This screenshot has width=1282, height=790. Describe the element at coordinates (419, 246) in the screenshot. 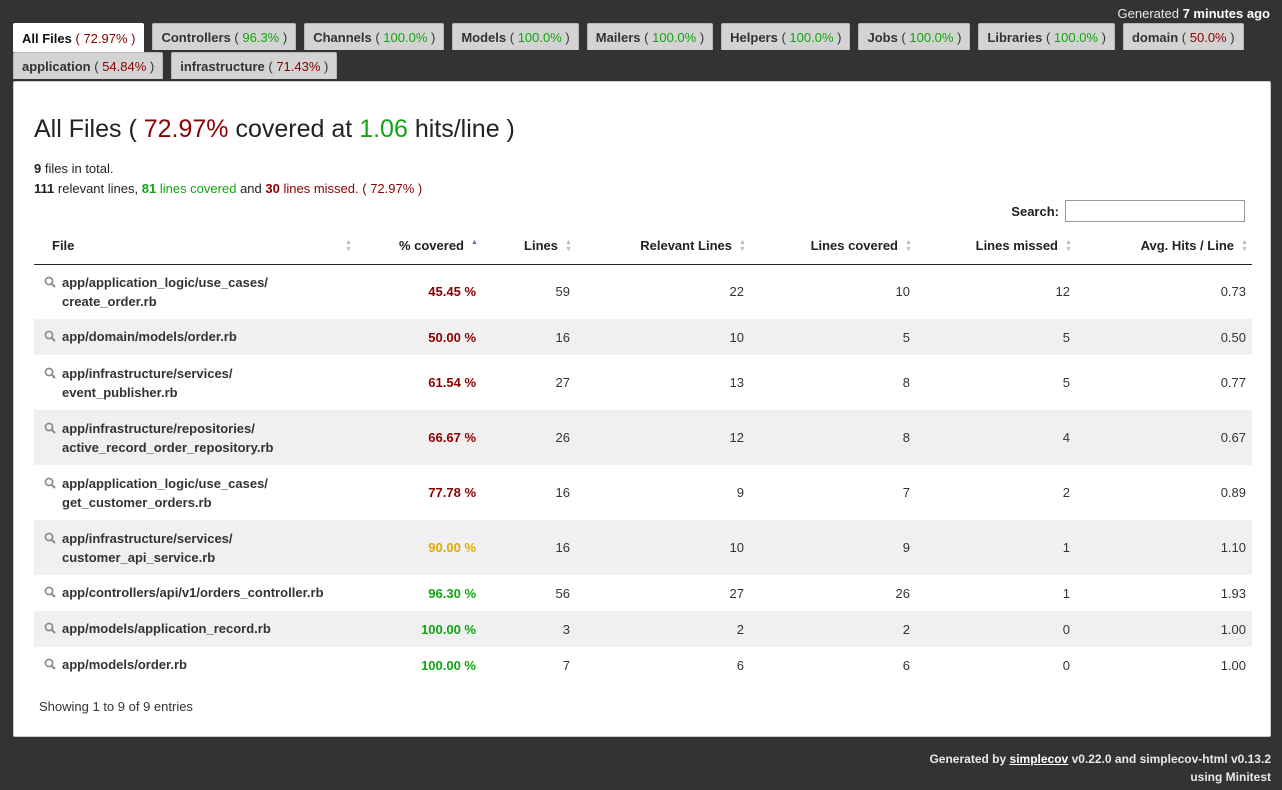

I see `column-header-covered: % covered ▲ ▼` at that location.